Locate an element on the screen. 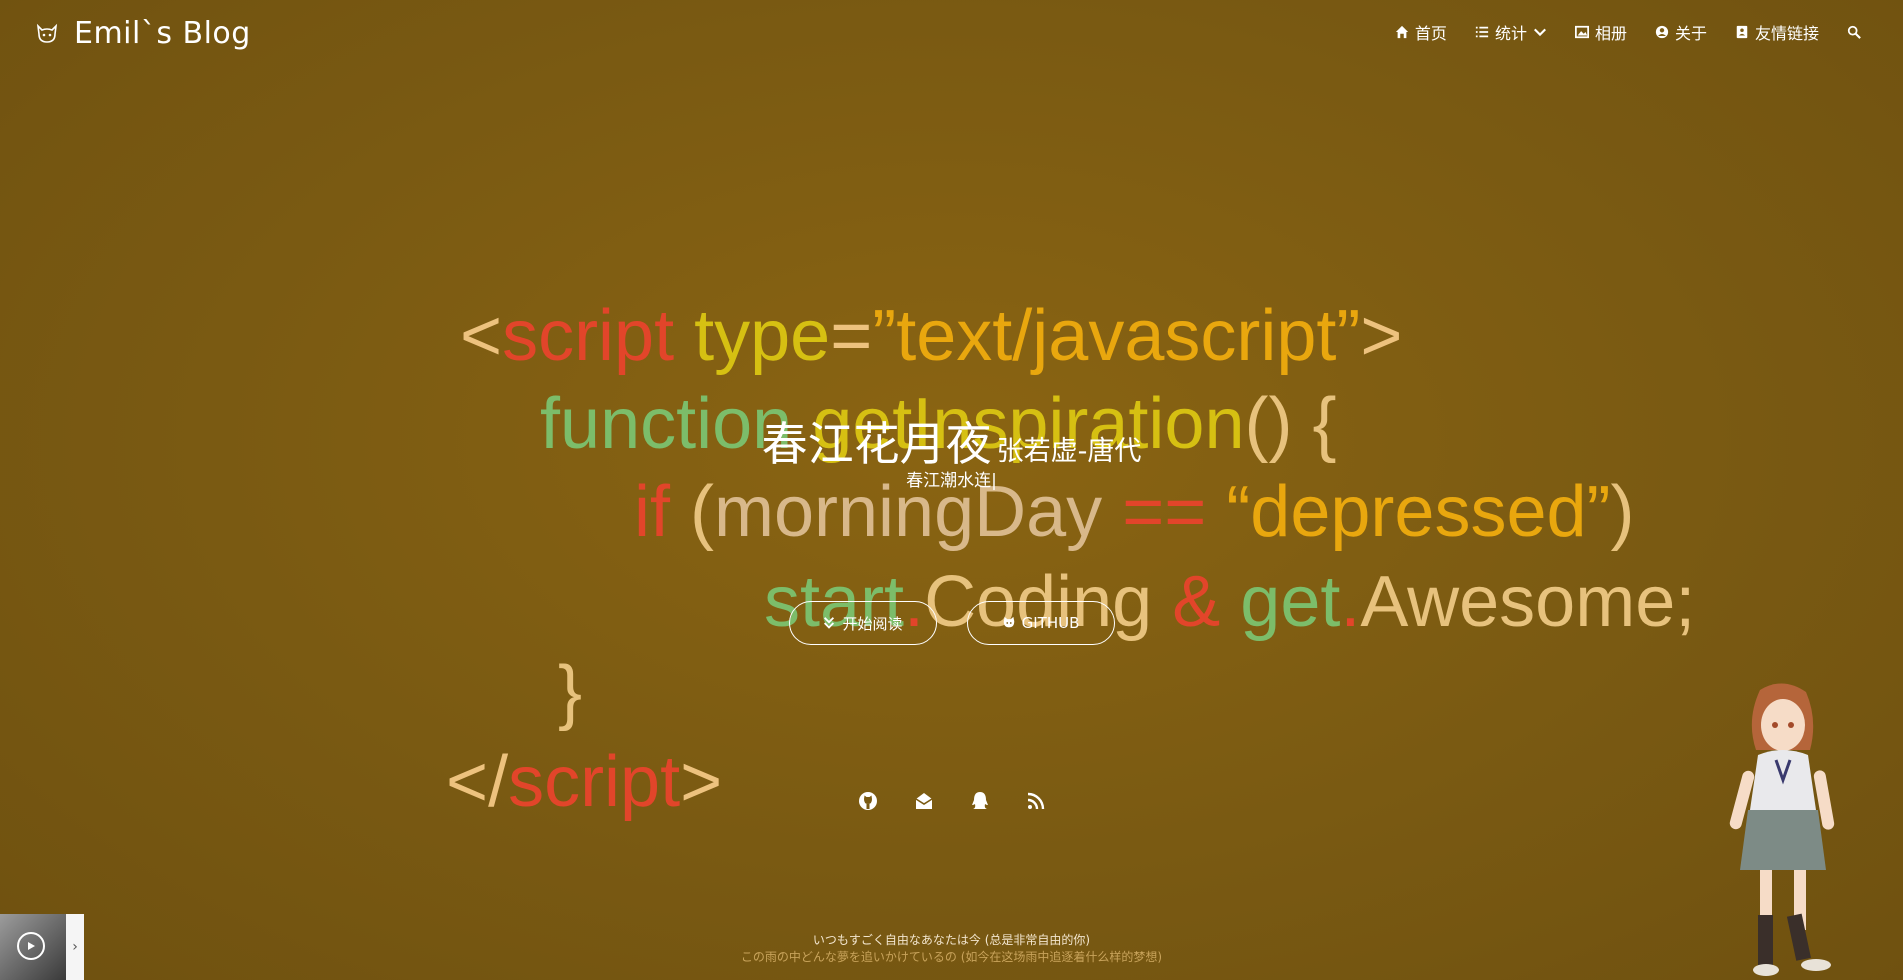 The image size is (1903, 980). code-line-6: </script> is located at coordinates (584, 782).